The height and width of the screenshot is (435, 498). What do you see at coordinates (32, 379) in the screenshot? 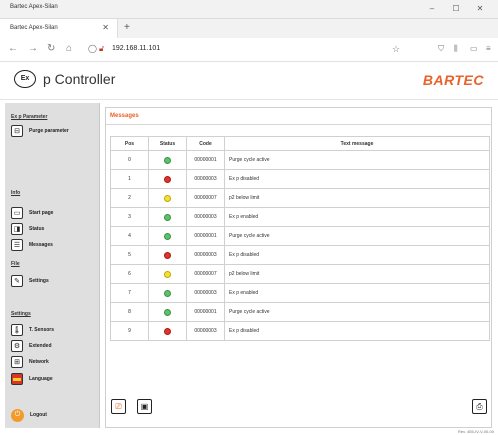
I see `sidebar-item-language: Language` at bounding box center [32, 379].